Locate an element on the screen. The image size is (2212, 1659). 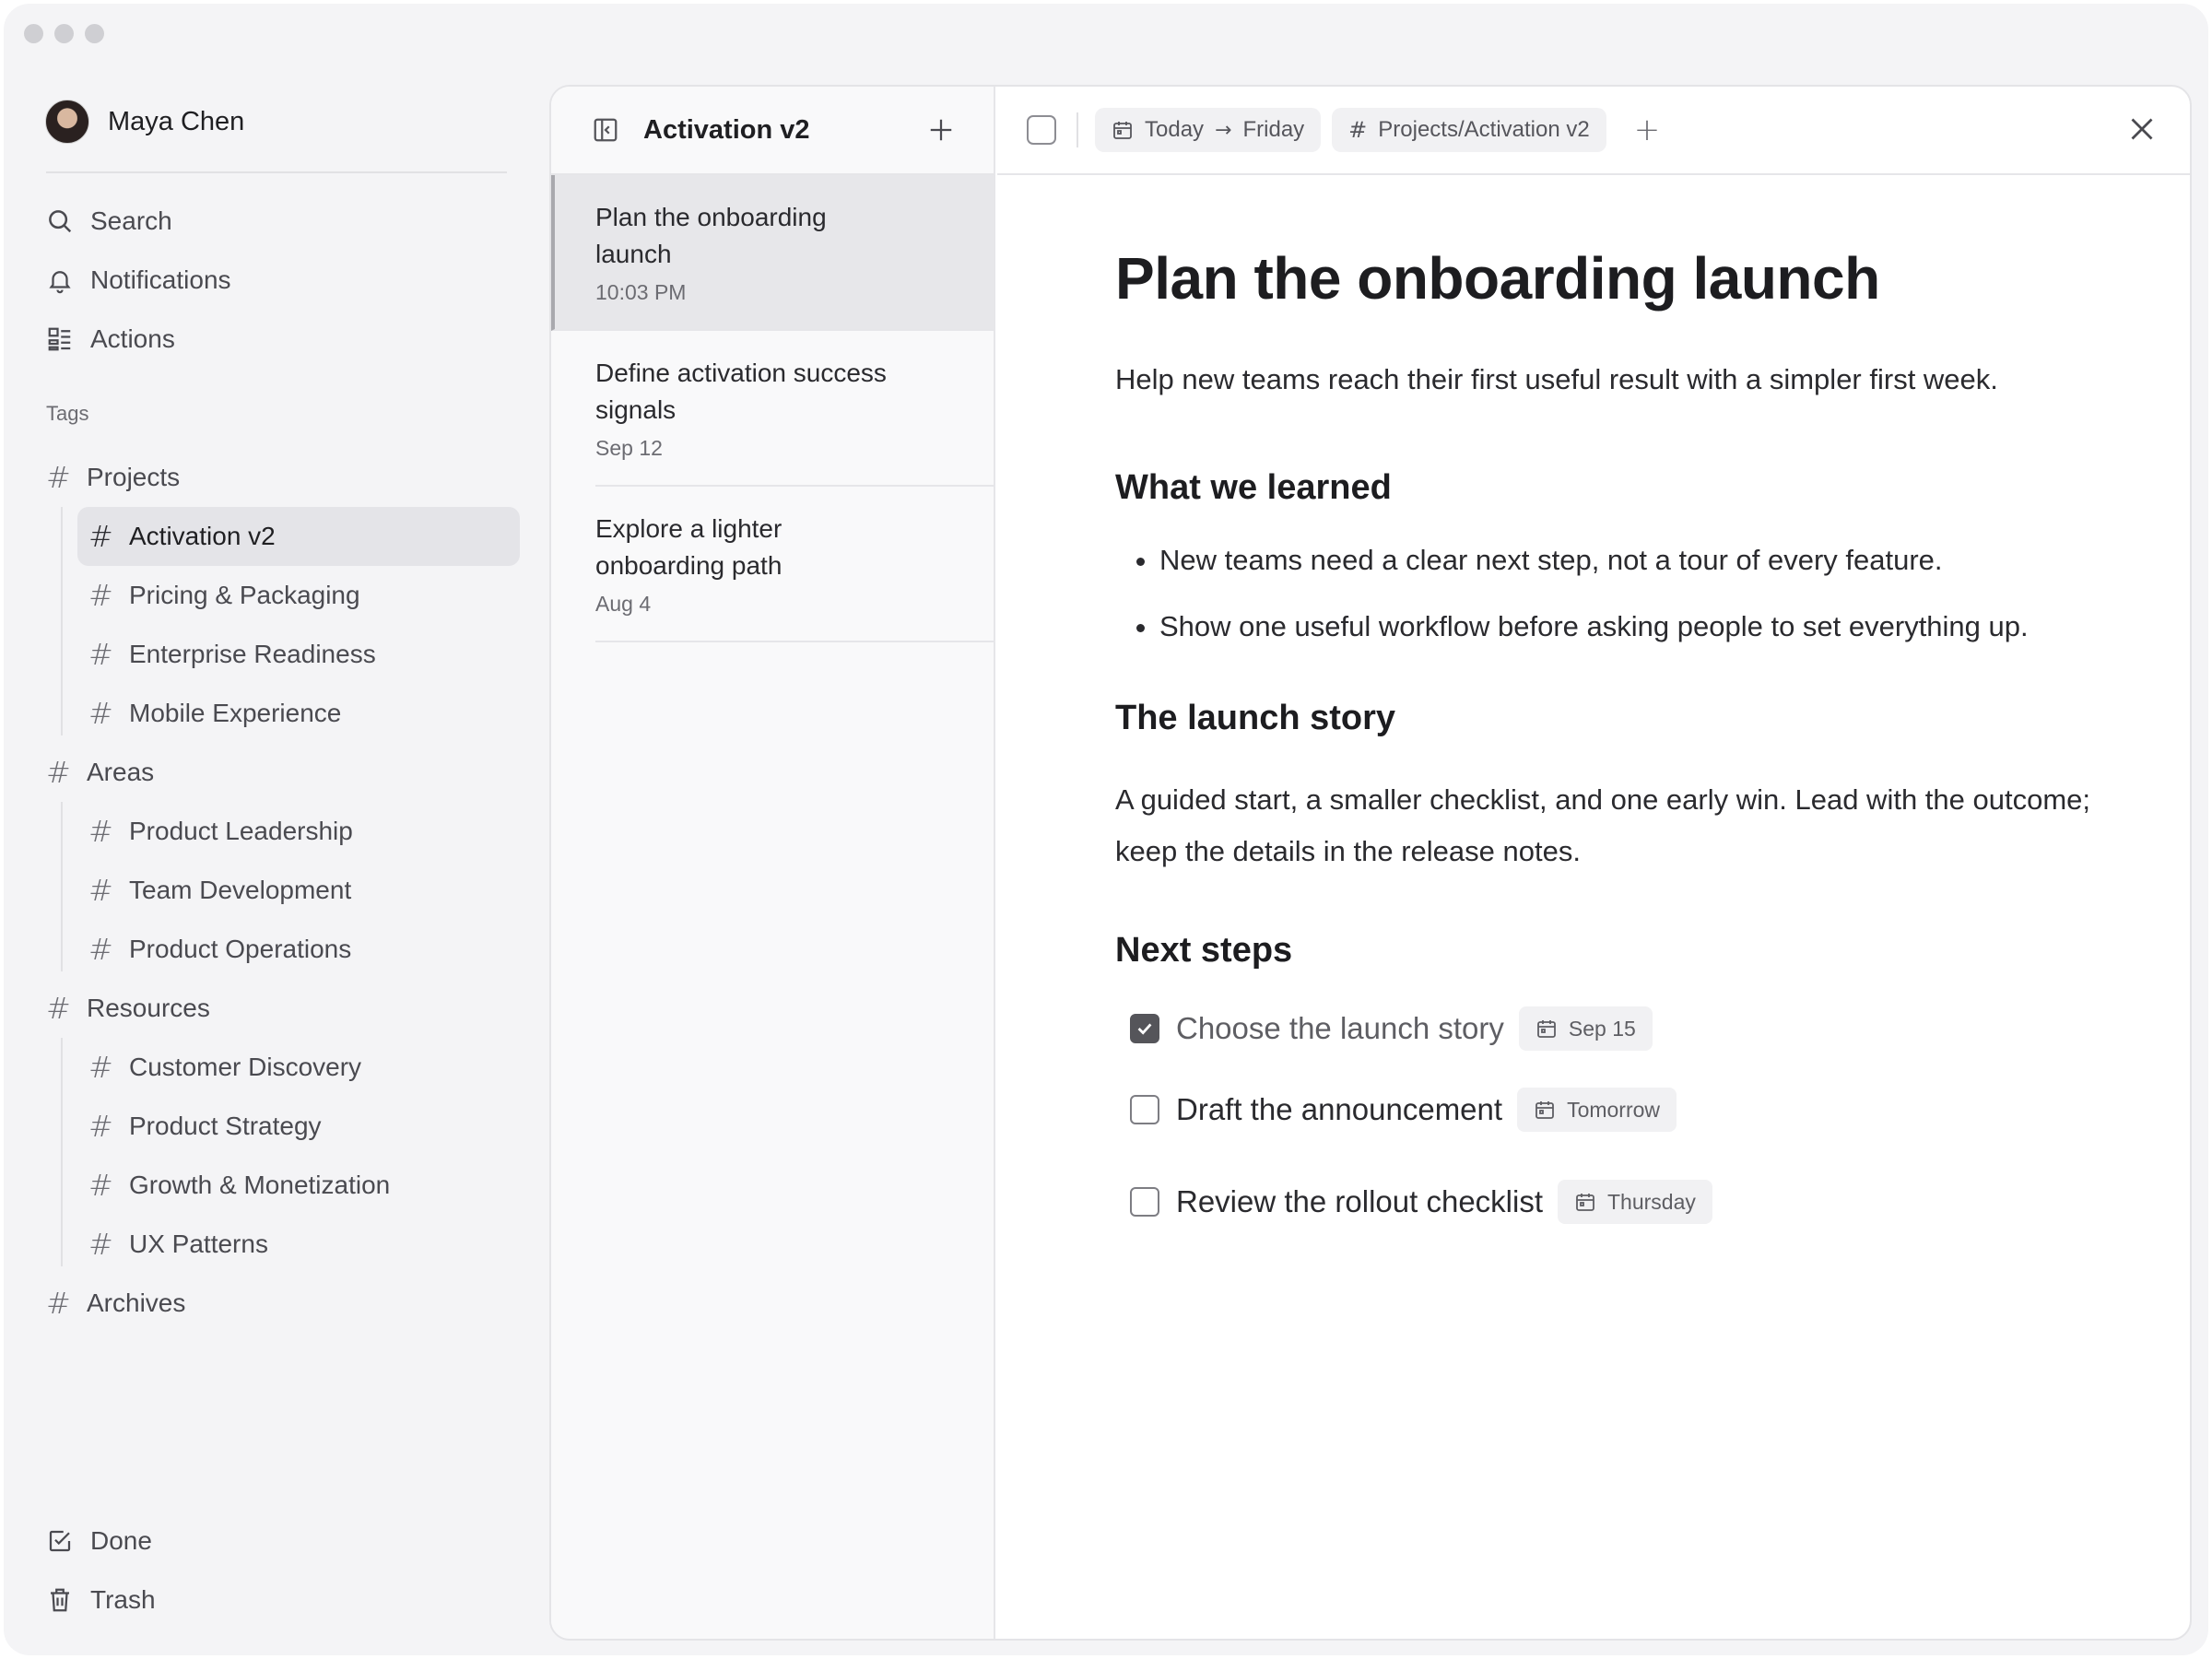
sidebar-item-search: Search is located at coordinates (280, 221).